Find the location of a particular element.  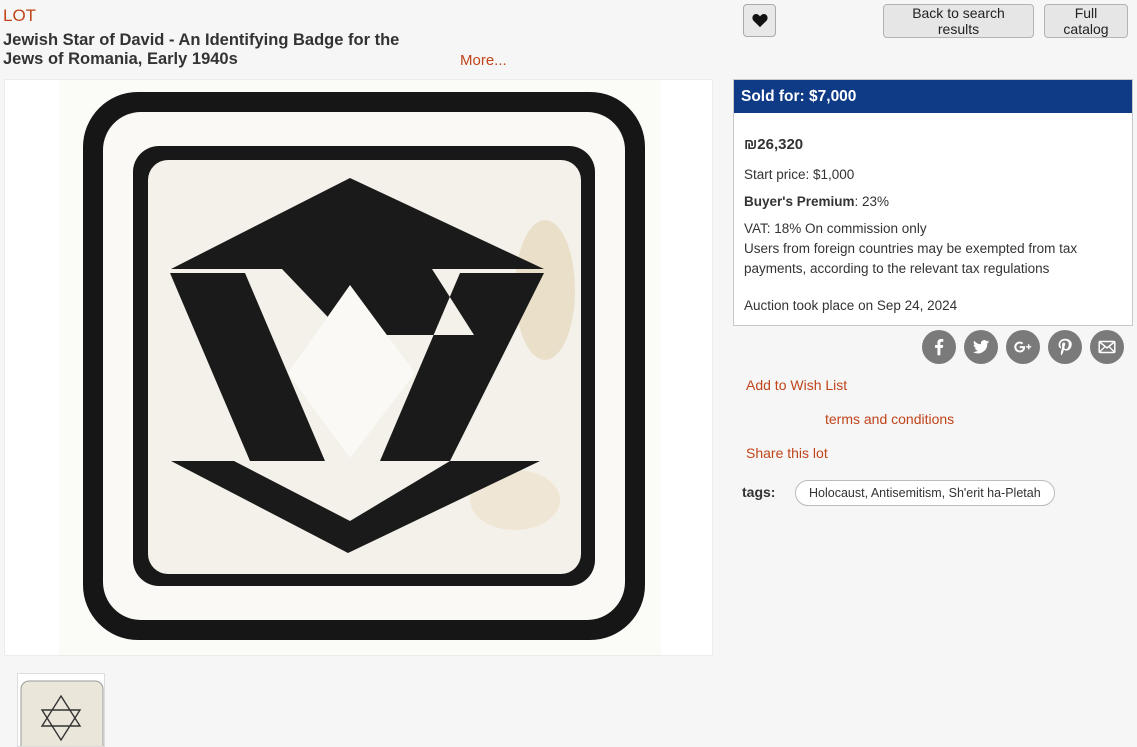

heart-icon is located at coordinates (759, 21).